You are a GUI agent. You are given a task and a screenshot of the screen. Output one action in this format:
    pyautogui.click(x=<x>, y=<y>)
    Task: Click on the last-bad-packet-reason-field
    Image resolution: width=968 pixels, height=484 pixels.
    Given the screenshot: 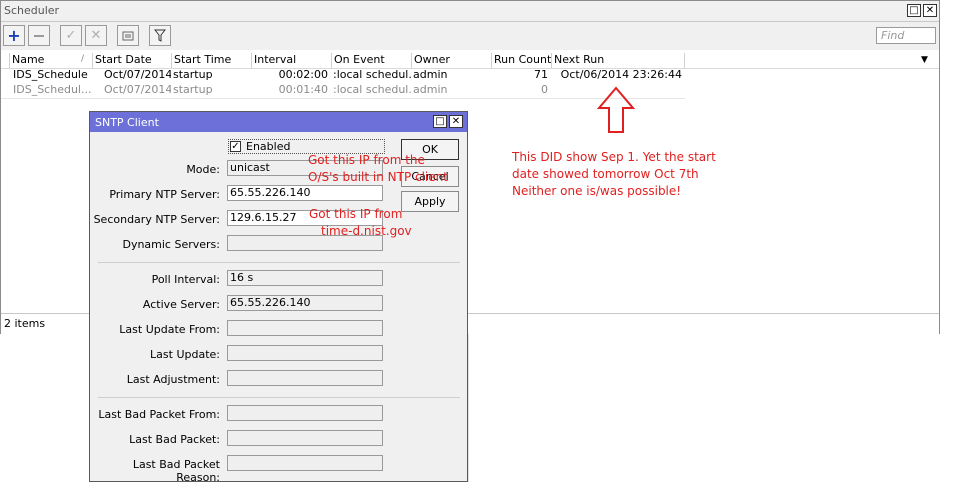 What is the action you would take?
    pyautogui.click(x=305, y=463)
    